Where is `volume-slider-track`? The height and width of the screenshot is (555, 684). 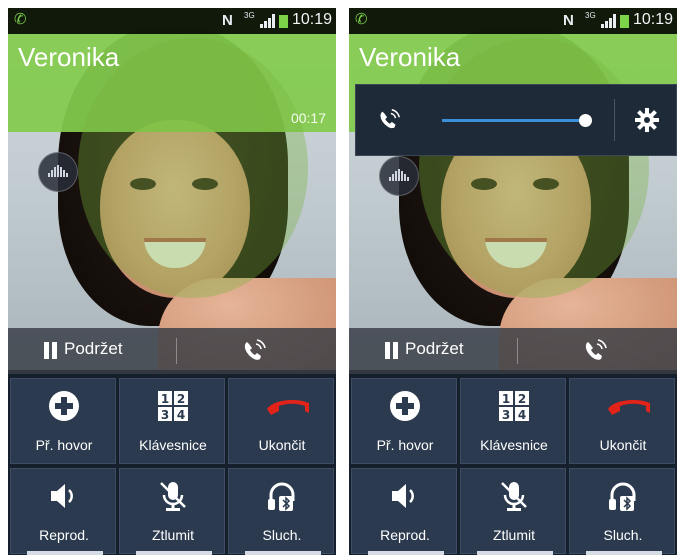
volume-slider-track is located at coordinates (514, 120).